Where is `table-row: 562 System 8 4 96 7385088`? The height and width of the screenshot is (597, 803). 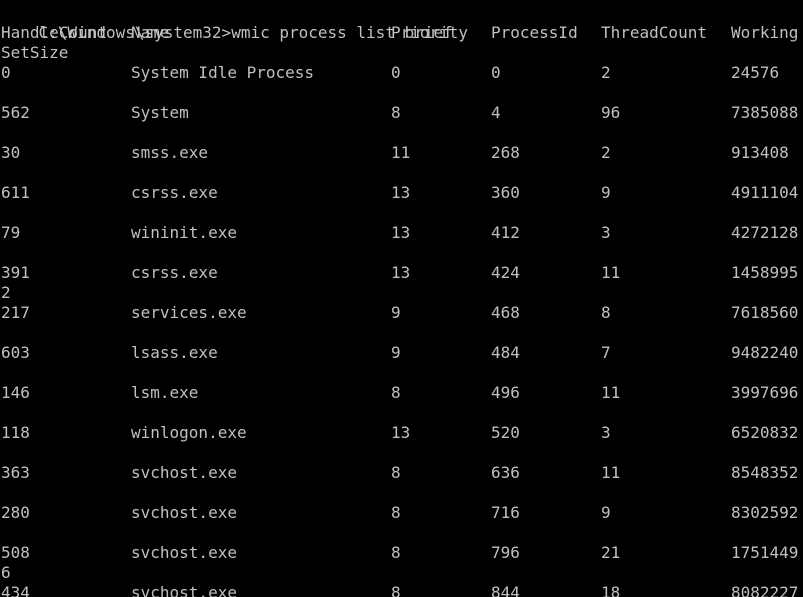
table-row: 562 System 8 4 96 7385088 is located at coordinates (401, 113).